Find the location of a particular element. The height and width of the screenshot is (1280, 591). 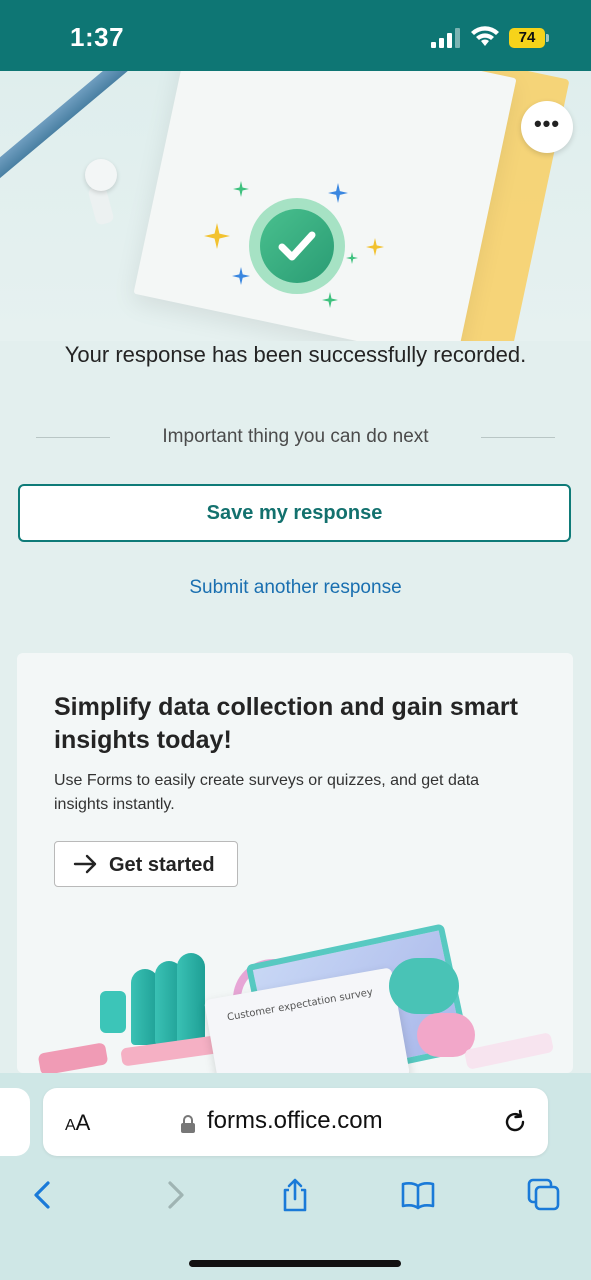

reader-settings-button: AA is located at coordinates (77, 1123).